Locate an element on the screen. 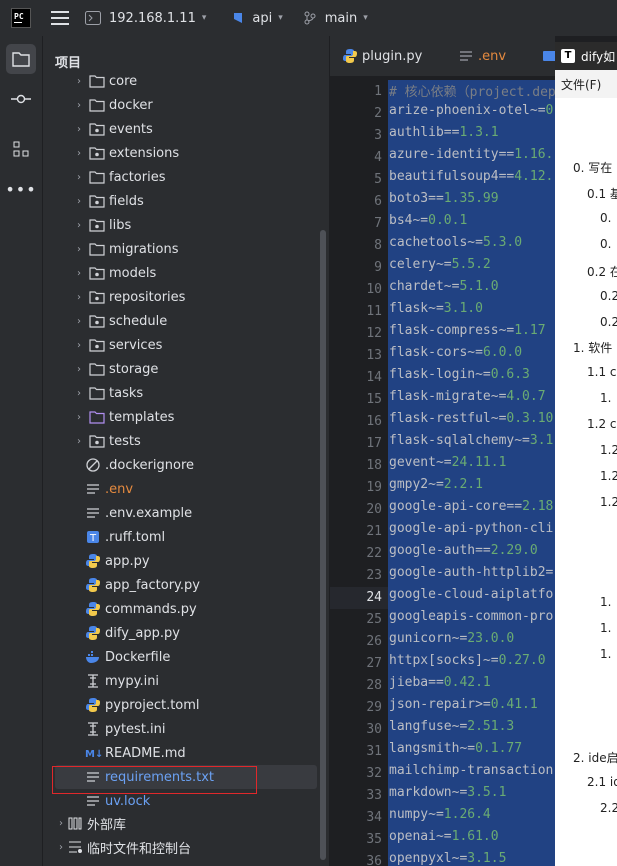  code-line: cachetools~=5.3.0 is located at coordinates (455, 246).